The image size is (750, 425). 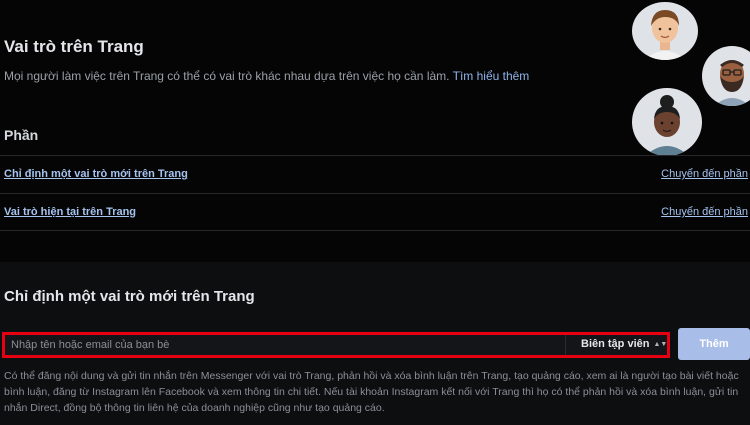 What do you see at coordinates (74, 46) in the screenshot?
I see `page-title: Vai trò trên Trang` at bounding box center [74, 46].